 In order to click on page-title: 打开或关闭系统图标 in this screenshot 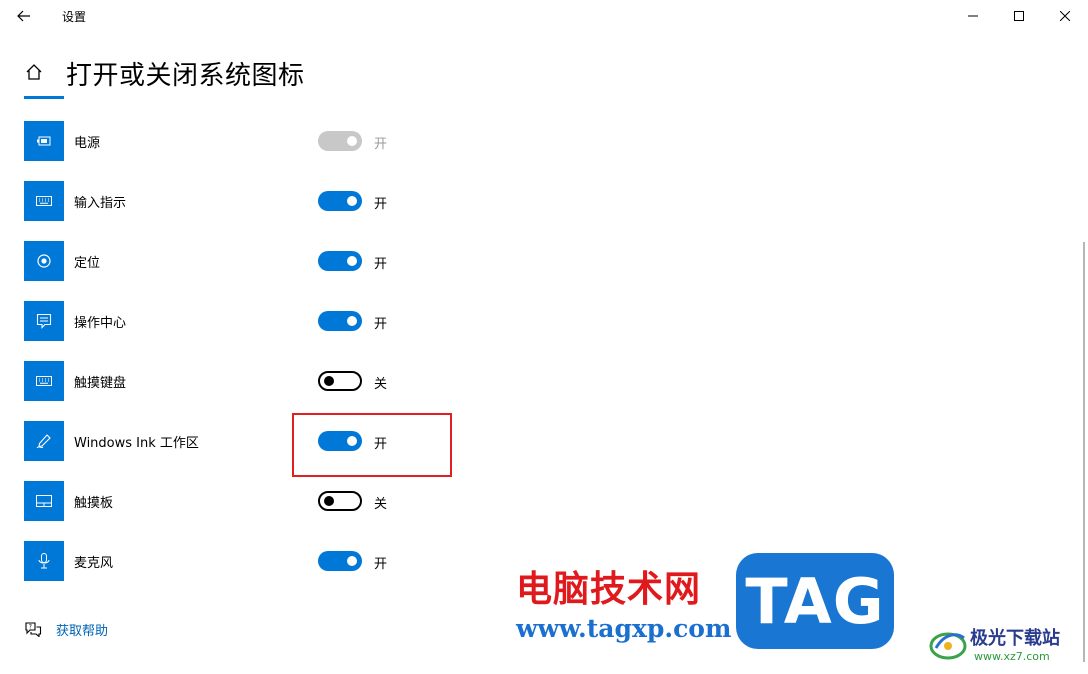, I will do `click(185, 76)`.